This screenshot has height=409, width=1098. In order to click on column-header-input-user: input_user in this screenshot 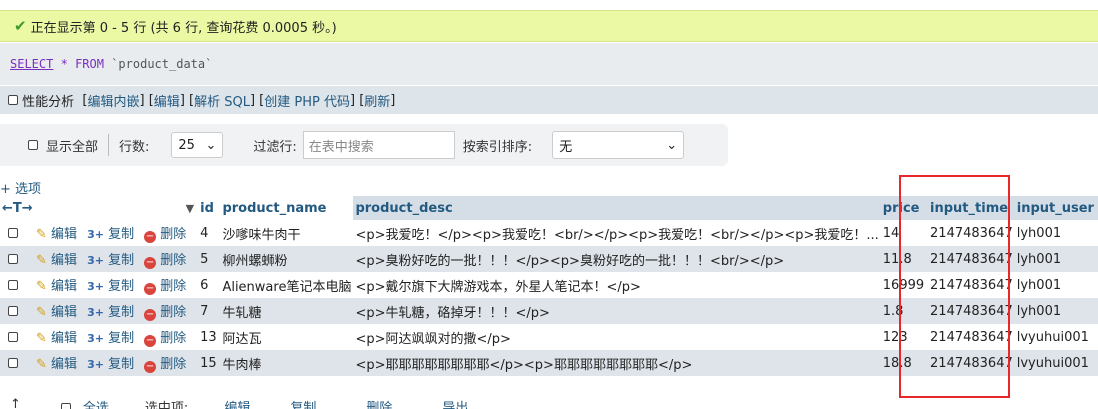, I will do `click(1056, 208)`.